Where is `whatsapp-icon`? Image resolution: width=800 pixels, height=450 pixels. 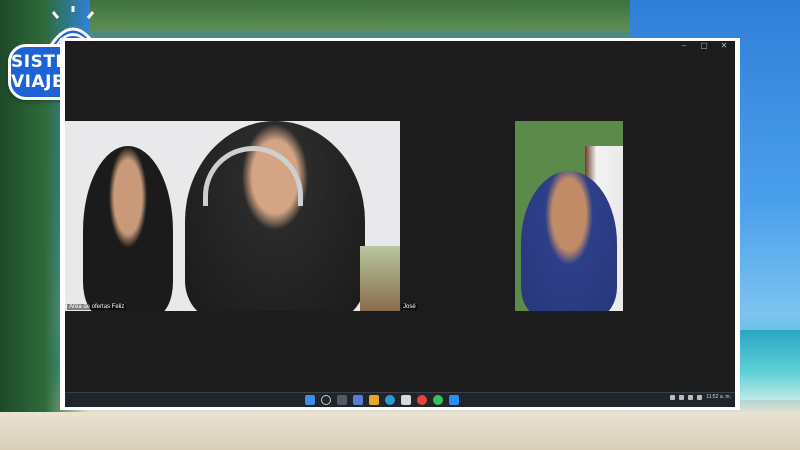
whatsapp-icon is located at coordinates (438, 400).